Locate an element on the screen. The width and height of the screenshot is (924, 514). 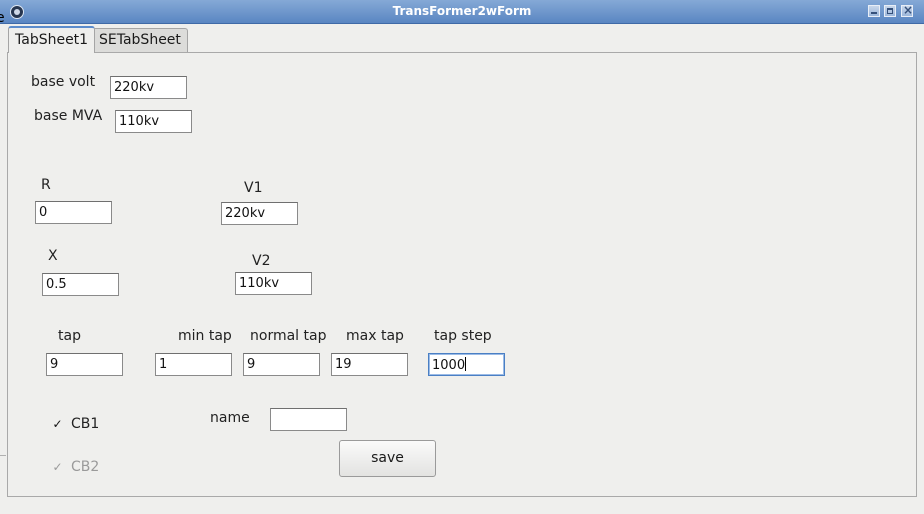
base-mva-label: base MVA is located at coordinates (68, 116).